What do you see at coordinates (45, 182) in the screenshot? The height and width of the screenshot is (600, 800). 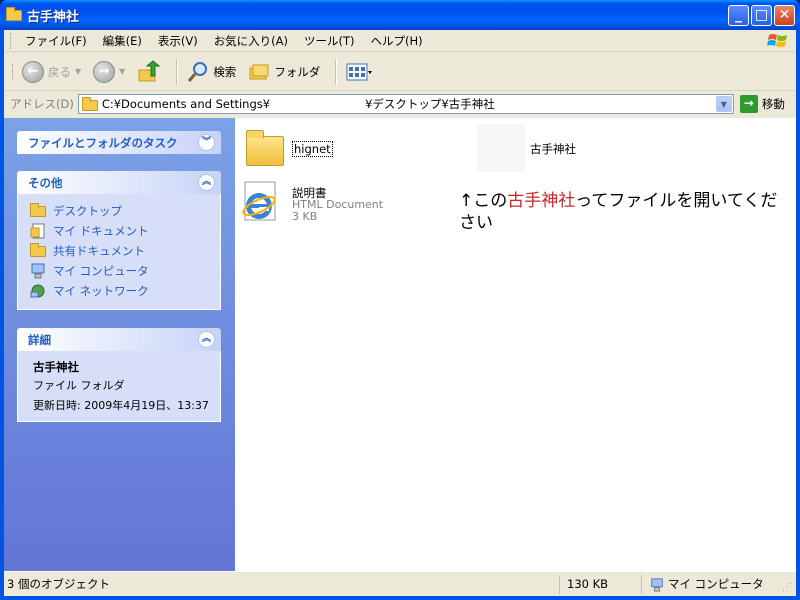 I see `other-places-title: その他` at bounding box center [45, 182].